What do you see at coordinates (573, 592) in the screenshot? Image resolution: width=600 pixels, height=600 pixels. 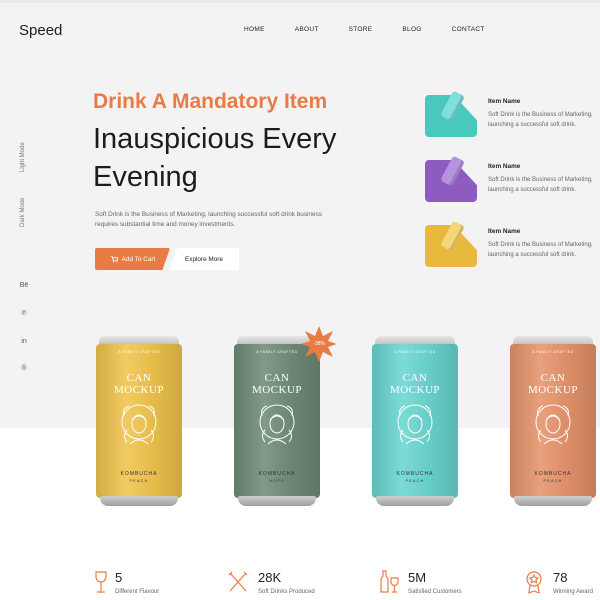 I see `stat-label: Winning Award` at bounding box center [573, 592].